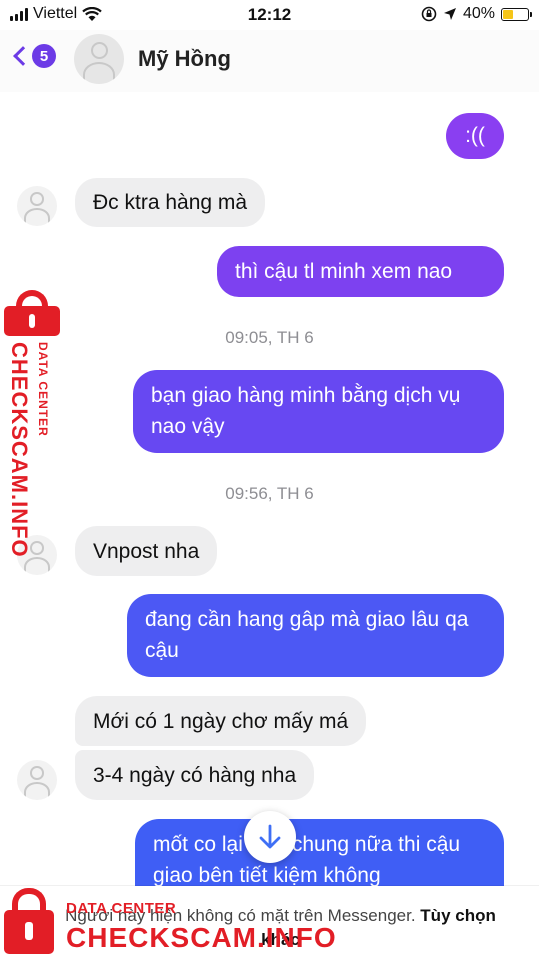 This screenshot has height=960, width=539. Describe the element at coordinates (429, 14) in the screenshot. I see `orientation-lock-icon` at that location.